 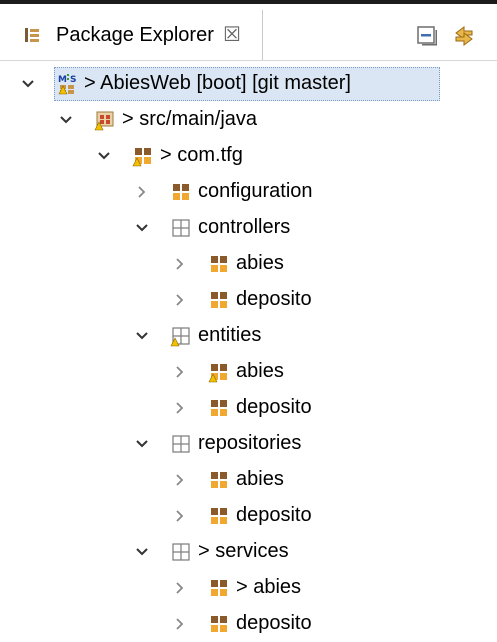 I want to click on close-icon: ☒, so click(x=232, y=34).